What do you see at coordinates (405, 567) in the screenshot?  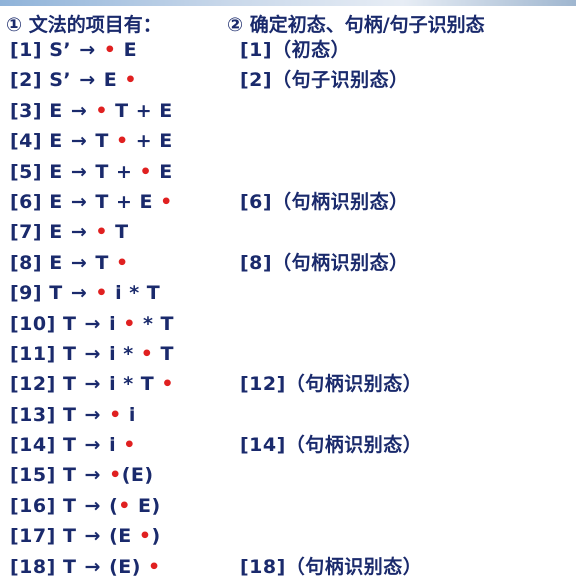 I see `state-row: [18]（句柄识别态）` at bounding box center [405, 567].